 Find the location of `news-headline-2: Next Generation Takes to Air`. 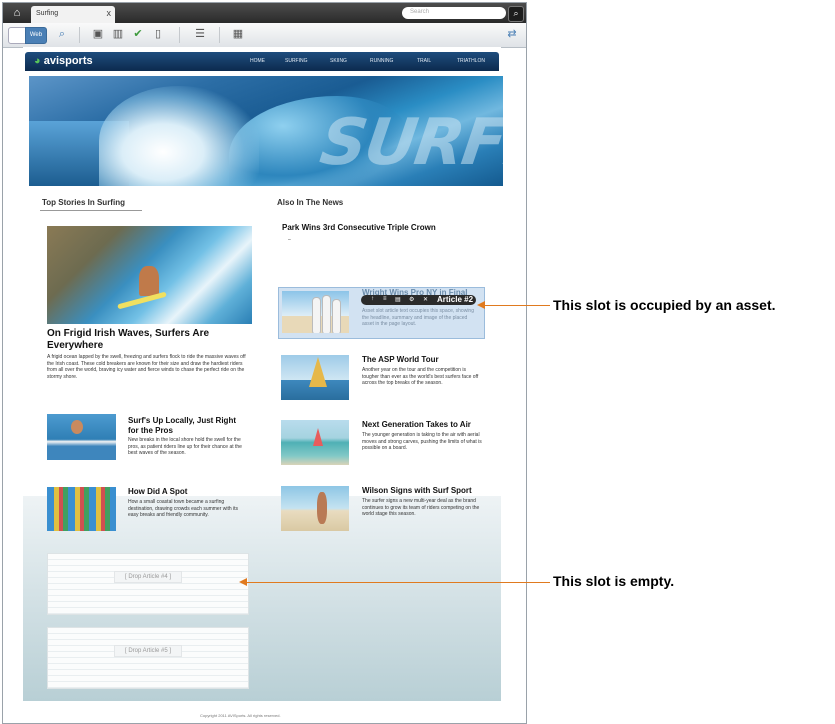

news-headline-2: Next Generation Takes to Air is located at coordinates (424, 425).